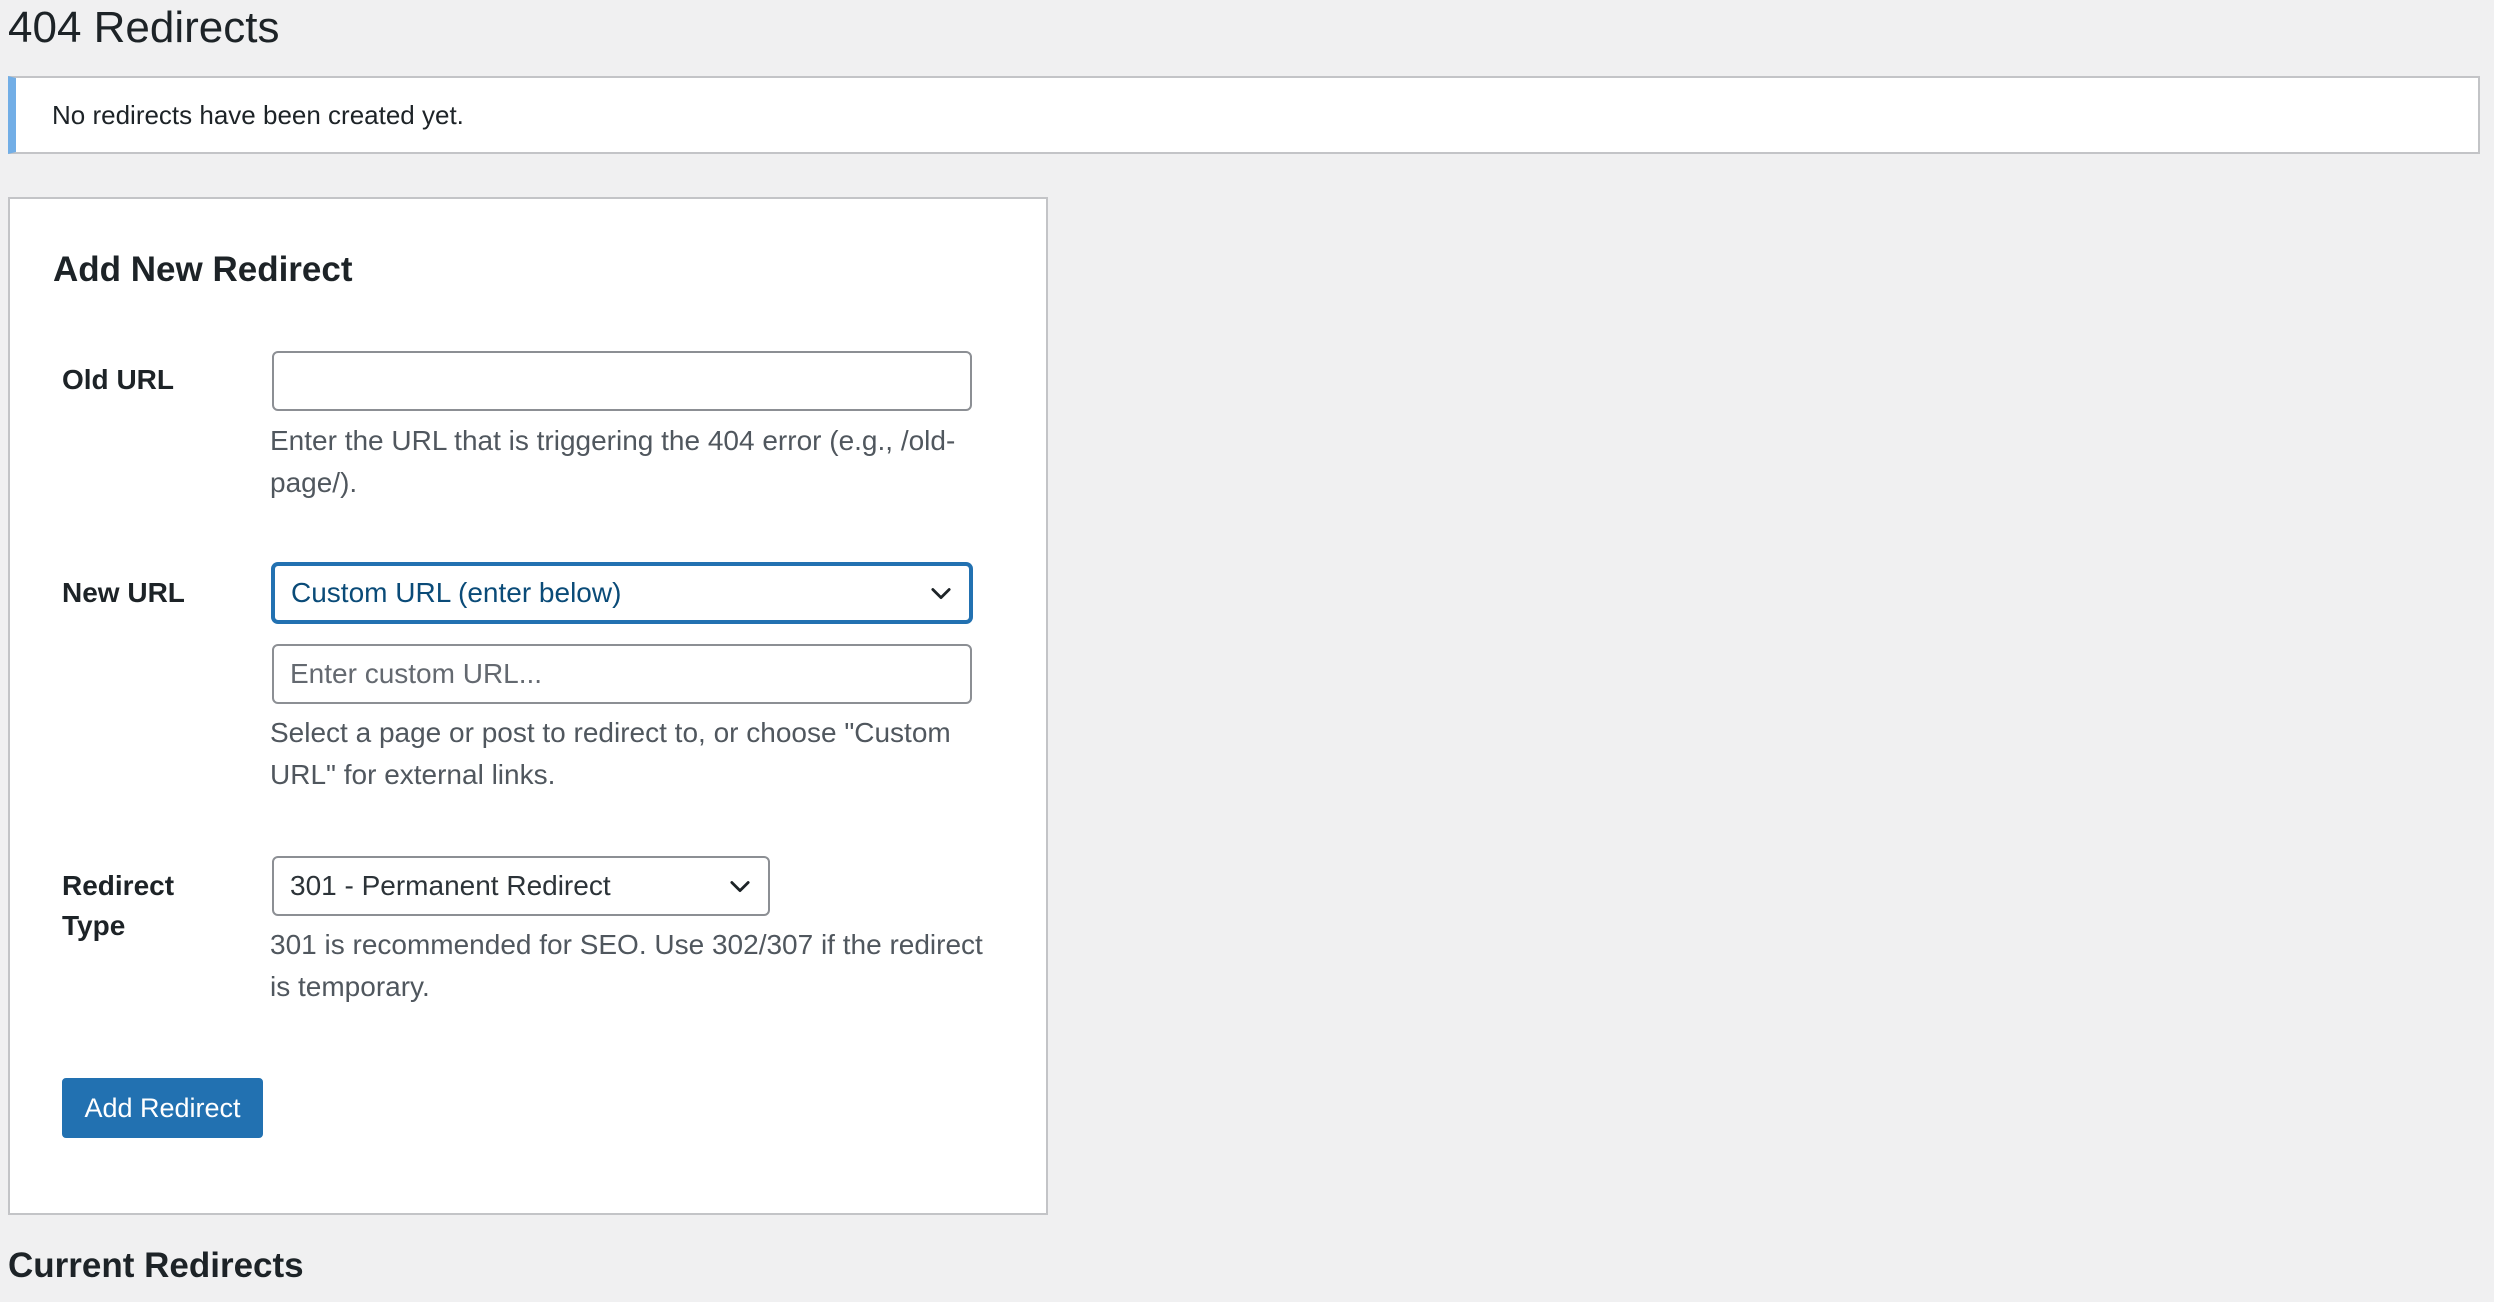 The image size is (2494, 1302). Describe the element at coordinates (203, 269) in the screenshot. I see `add-redirect-title: Add New Redirect` at that location.